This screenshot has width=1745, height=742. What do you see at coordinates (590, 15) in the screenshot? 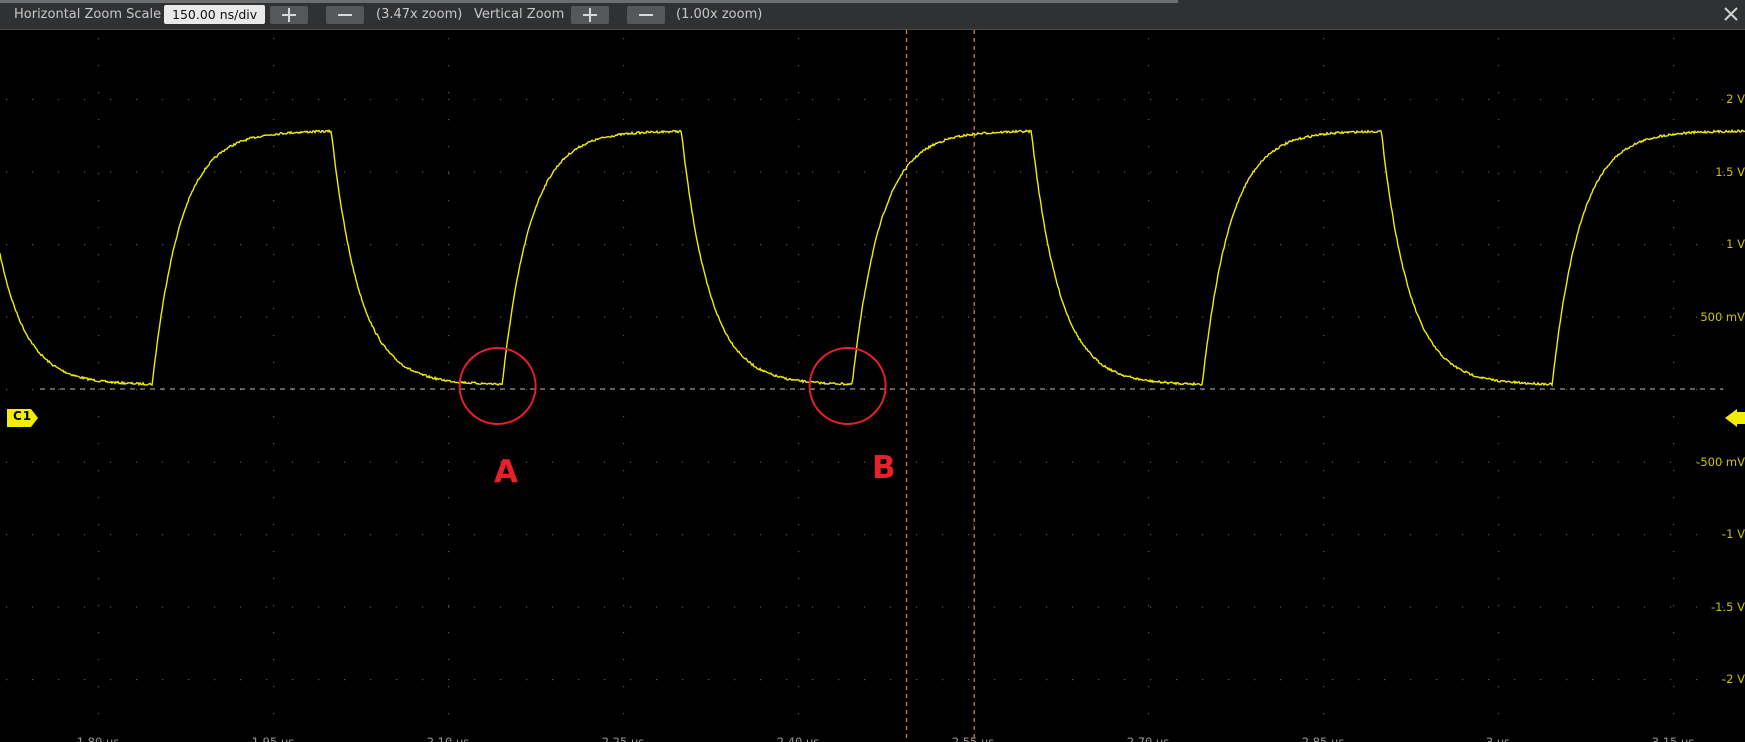
I see `vertical-zoom-in-button` at bounding box center [590, 15].